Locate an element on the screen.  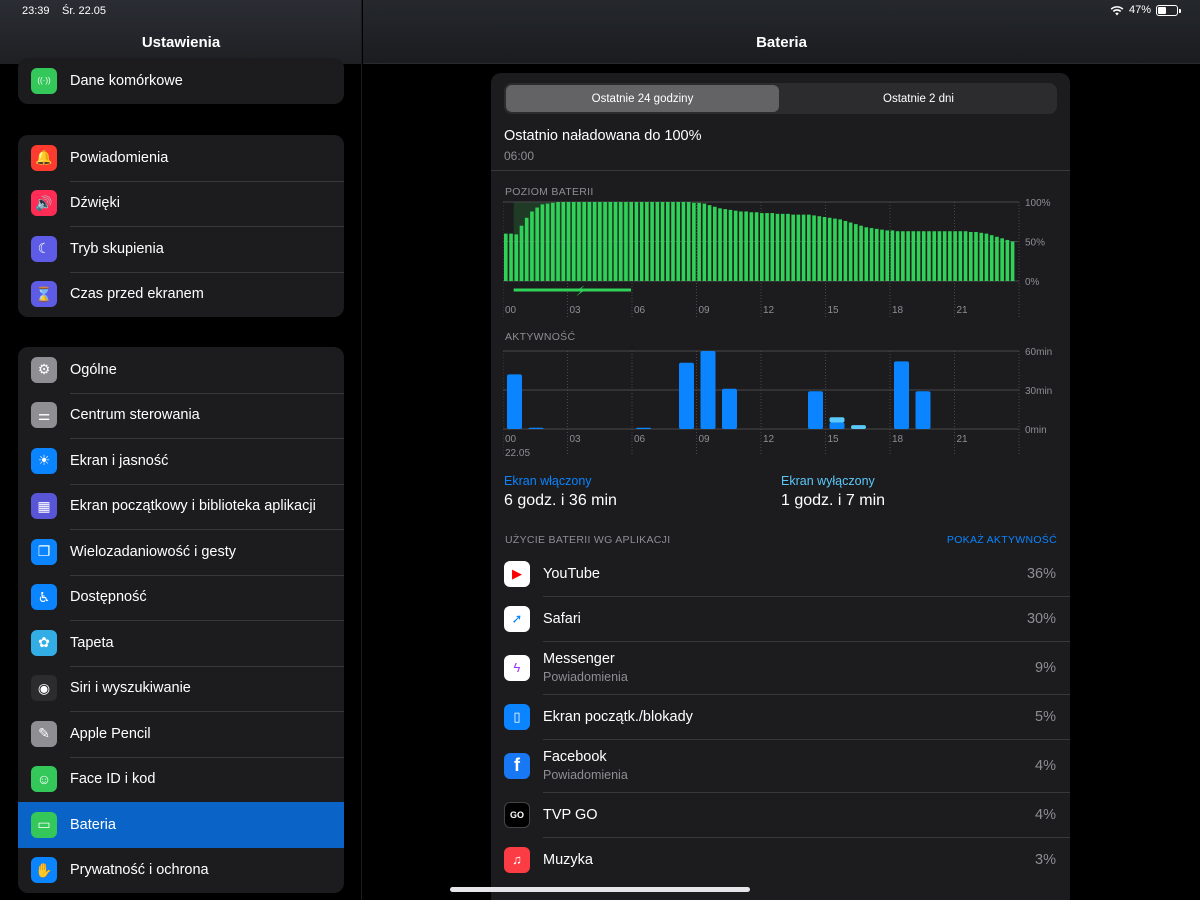
app-usage-row: ➚ Safari 30% is located at coordinates (780, 618).